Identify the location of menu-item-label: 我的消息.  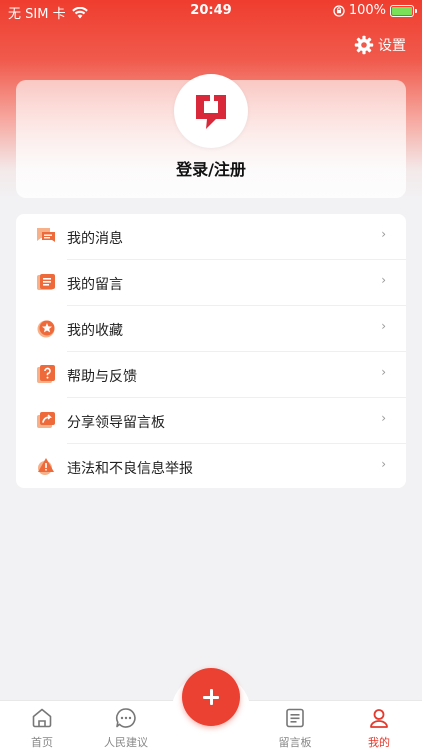
(95, 239).